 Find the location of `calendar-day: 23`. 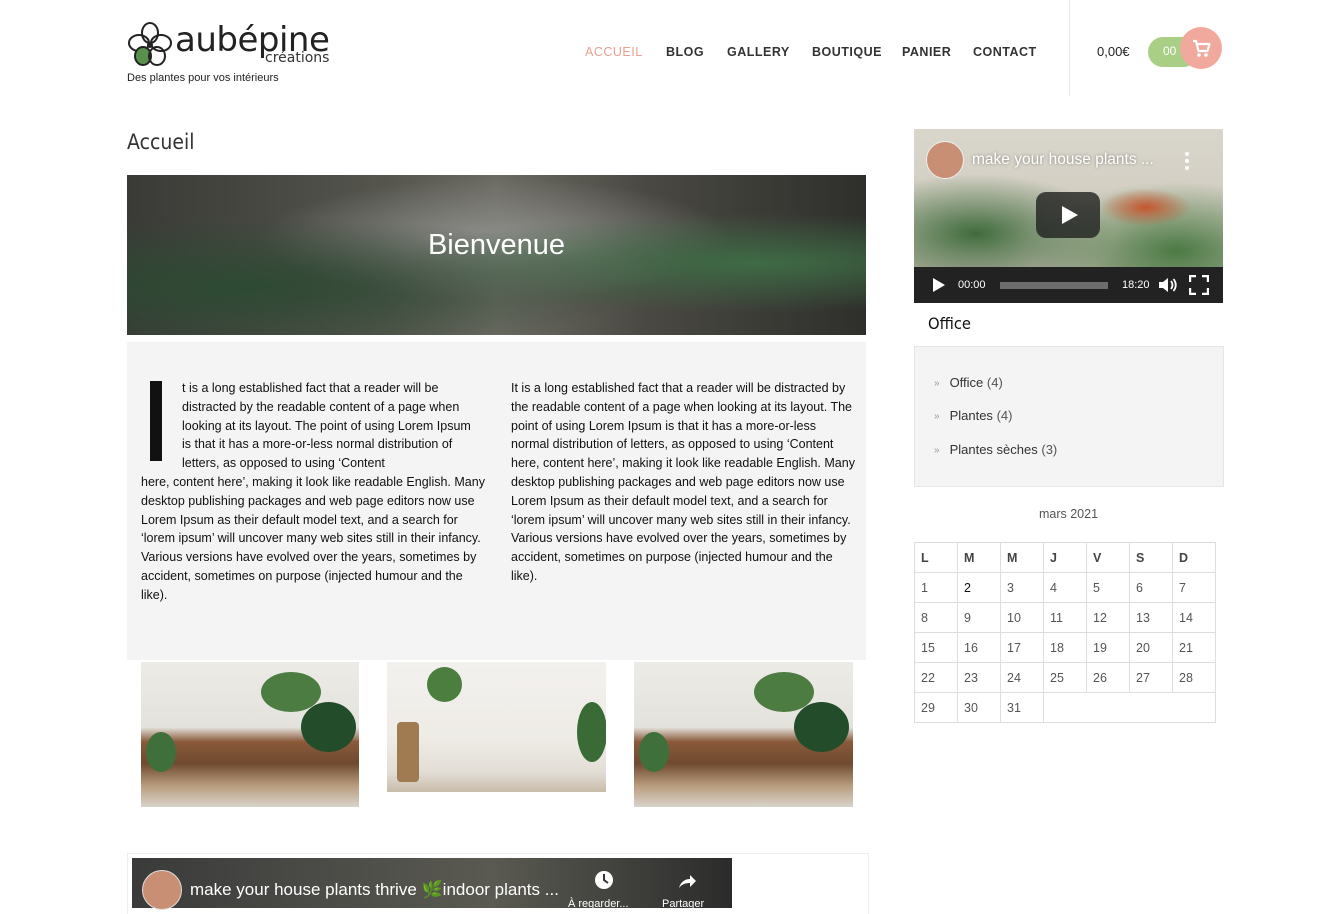

calendar-day: 23 is located at coordinates (979, 677).